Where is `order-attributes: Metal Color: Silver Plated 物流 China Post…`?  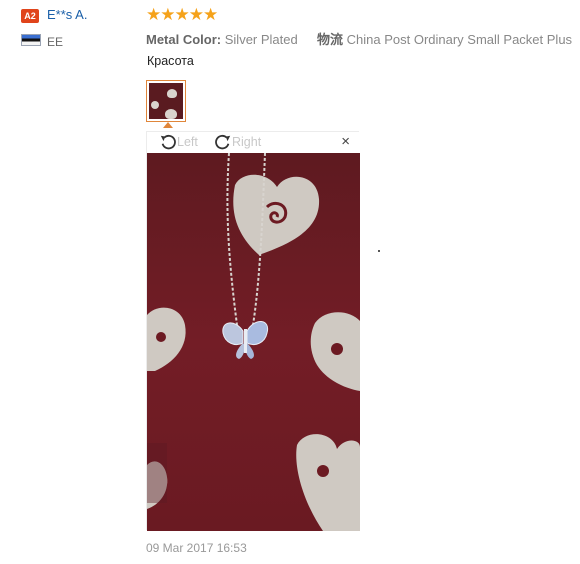 order-attributes: Metal Color: Silver Plated 物流 China Post… is located at coordinates (359, 38).